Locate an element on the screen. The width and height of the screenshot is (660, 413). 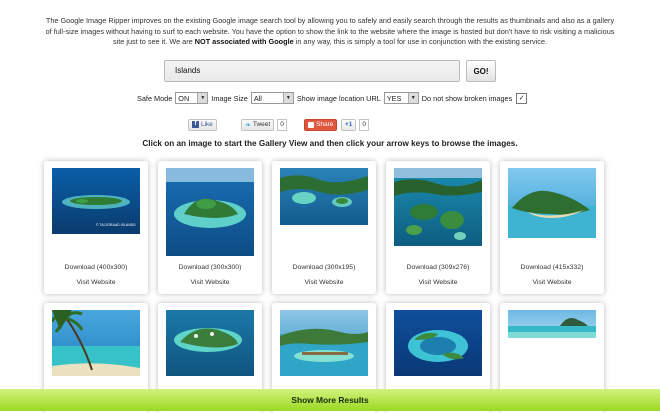
broken-images-label: Do not show broken images is located at coordinates (467, 98).